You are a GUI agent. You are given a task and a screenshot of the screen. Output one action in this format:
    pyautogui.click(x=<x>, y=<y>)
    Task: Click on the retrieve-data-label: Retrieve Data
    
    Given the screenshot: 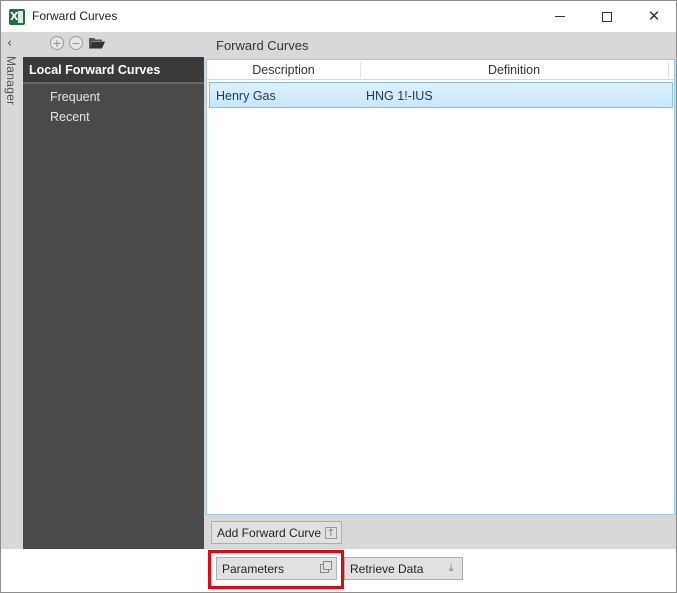 What is the action you would take?
    pyautogui.click(x=387, y=568)
    